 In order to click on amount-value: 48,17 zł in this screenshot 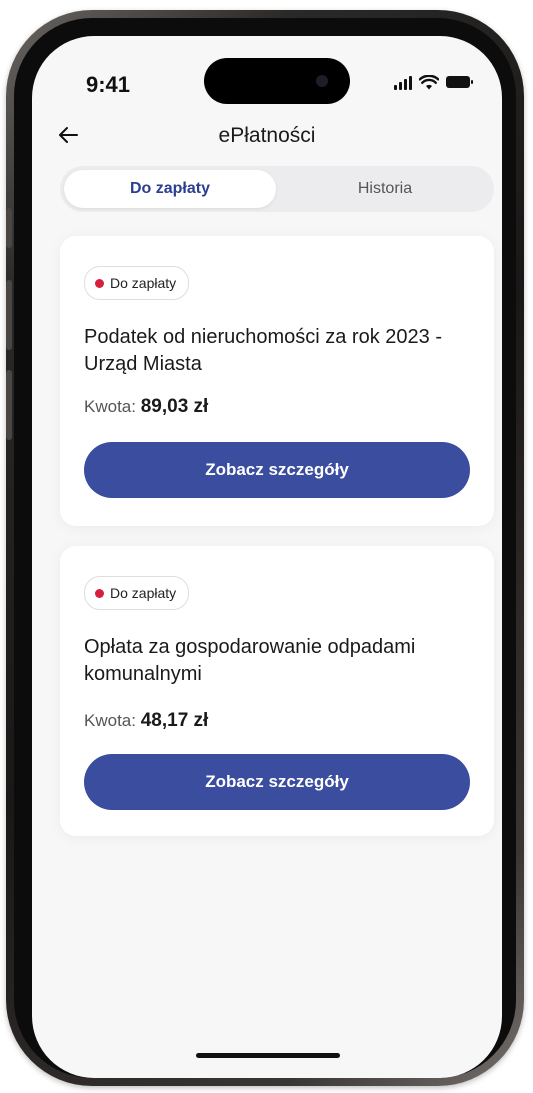, I will do `click(174, 720)`.